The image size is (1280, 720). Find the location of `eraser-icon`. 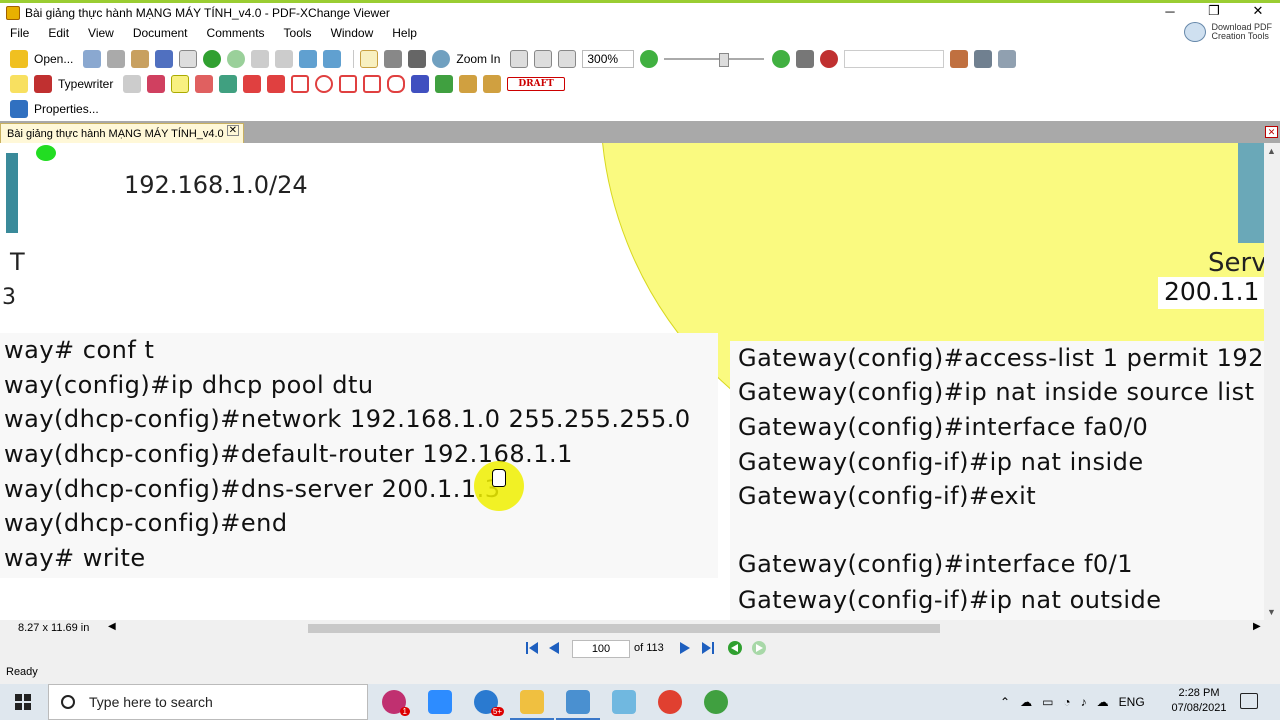

eraser-icon is located at coordinates (468, 83).